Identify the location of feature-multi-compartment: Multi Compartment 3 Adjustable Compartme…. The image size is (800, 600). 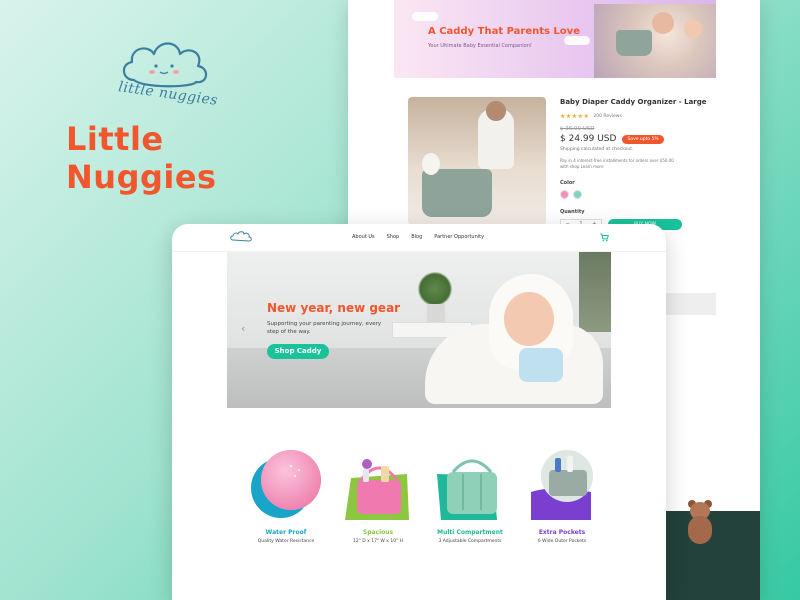
(470, 496).